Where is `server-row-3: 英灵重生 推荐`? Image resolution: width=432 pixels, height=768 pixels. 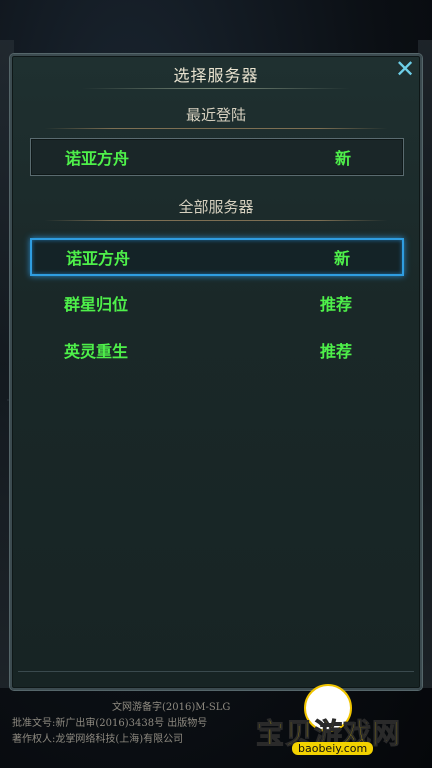
server-row-3: 英灵重生 推荐 is located at coordinates (217, 350).